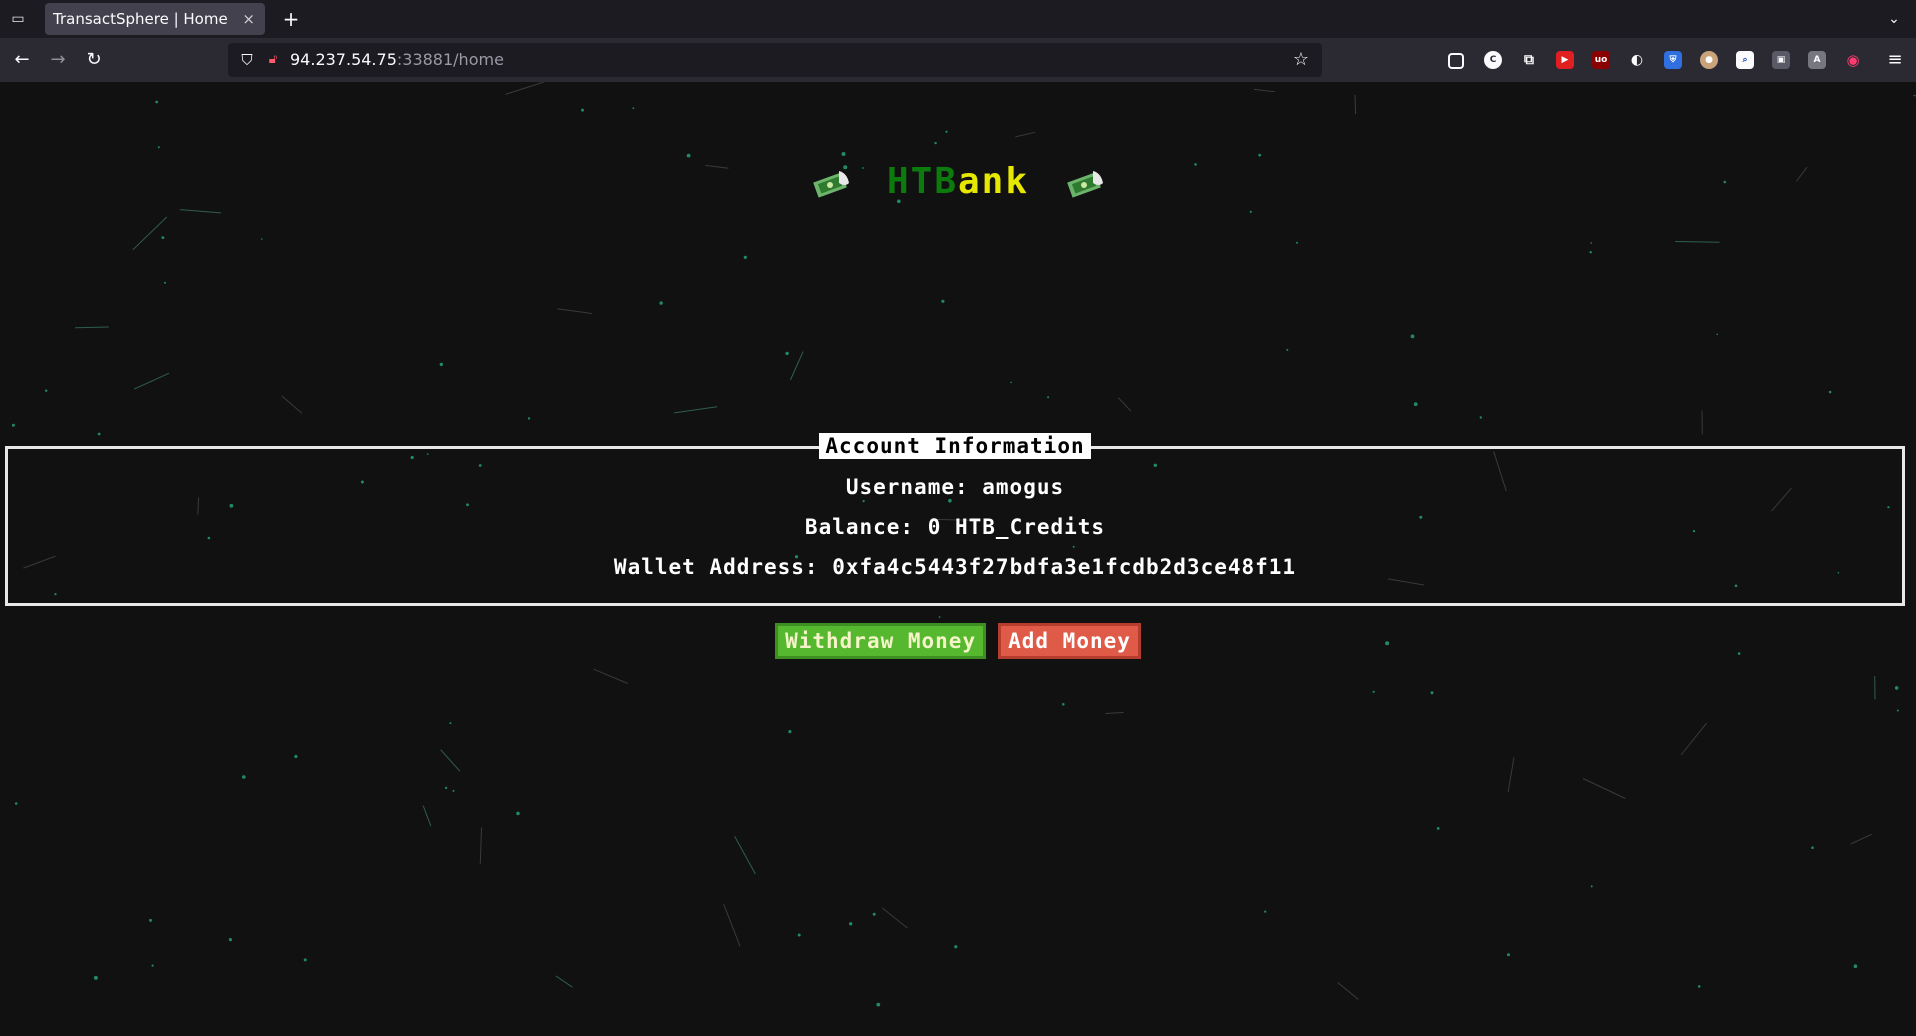  What do you see at coordinates (58, 60) in the screenshot?
I see `forward-arrow-icon: →` at bounding box center [58, 60].